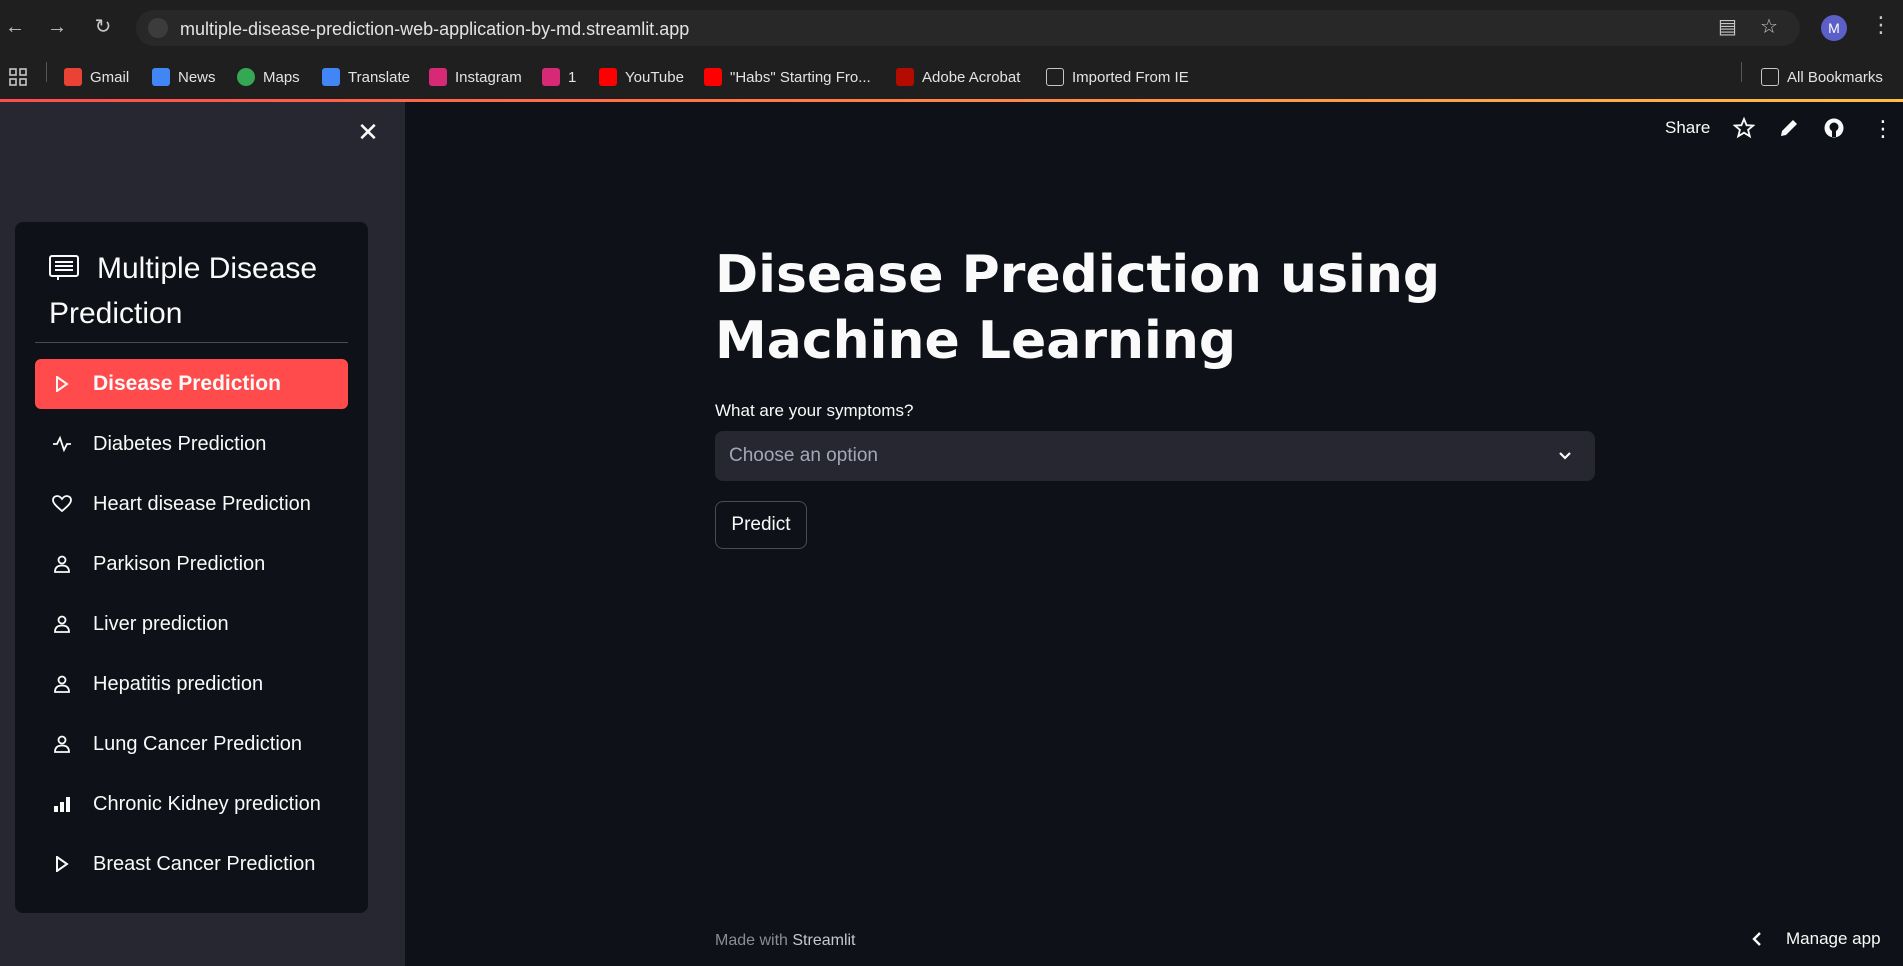 The image size is (1903, 966). I want to click on sidebar-item-disease-prediction: Disease Prediction, so click(191, 384).